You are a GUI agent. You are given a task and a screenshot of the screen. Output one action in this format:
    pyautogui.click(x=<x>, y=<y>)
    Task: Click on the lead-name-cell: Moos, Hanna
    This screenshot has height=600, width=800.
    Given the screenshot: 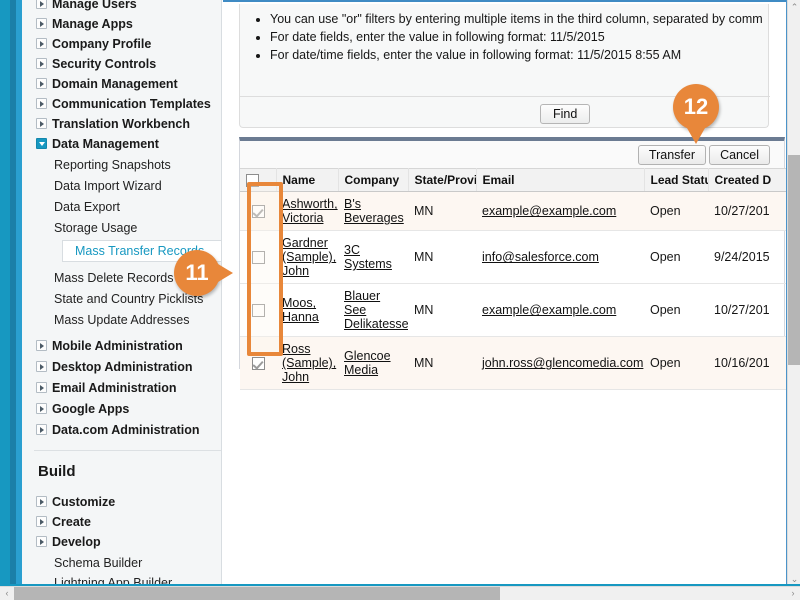 What is the action you would take?
    pyautogui.click(x=307, y=310)
    